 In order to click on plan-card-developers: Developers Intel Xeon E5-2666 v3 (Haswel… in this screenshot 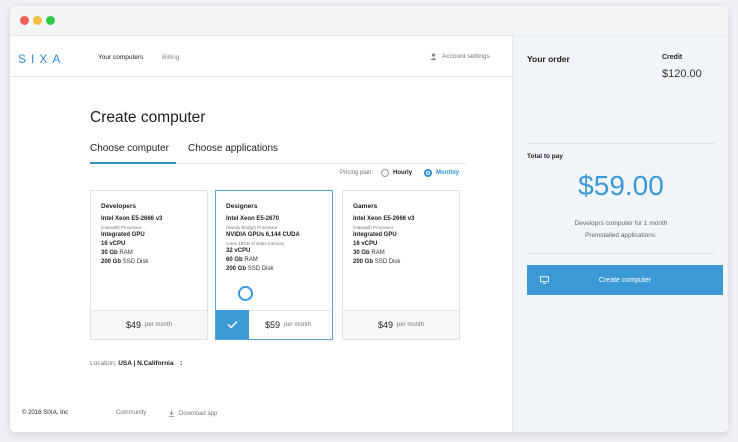, I will do `click(149, 265)`.